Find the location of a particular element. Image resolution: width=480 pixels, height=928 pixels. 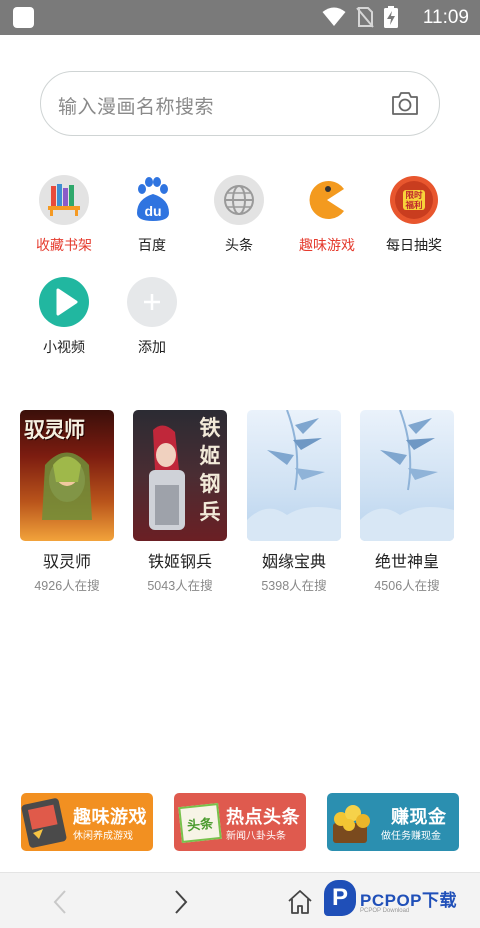

pacman-icon is located at coordinates (327, 200).